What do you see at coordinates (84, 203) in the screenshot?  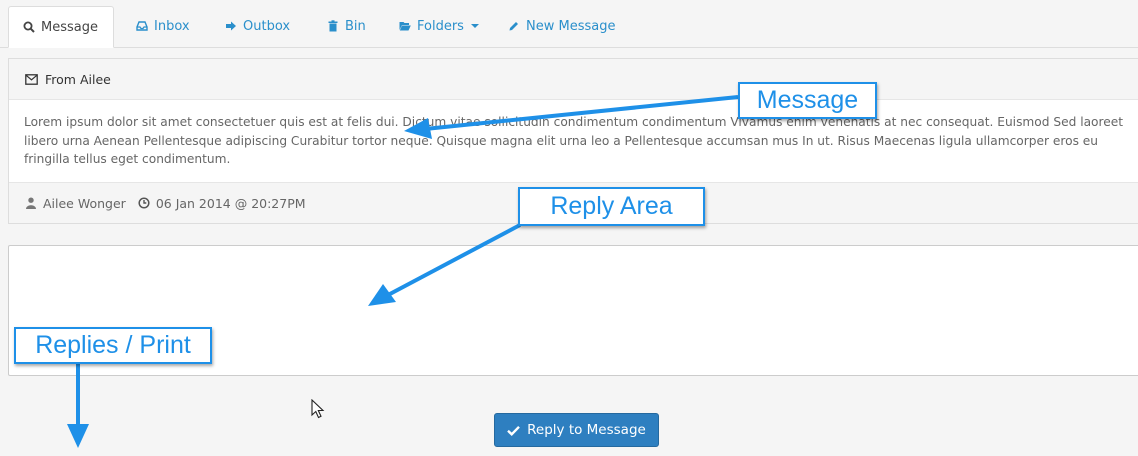 I see `message-author: Ailee Wonger` at bounding box center [84, 203].